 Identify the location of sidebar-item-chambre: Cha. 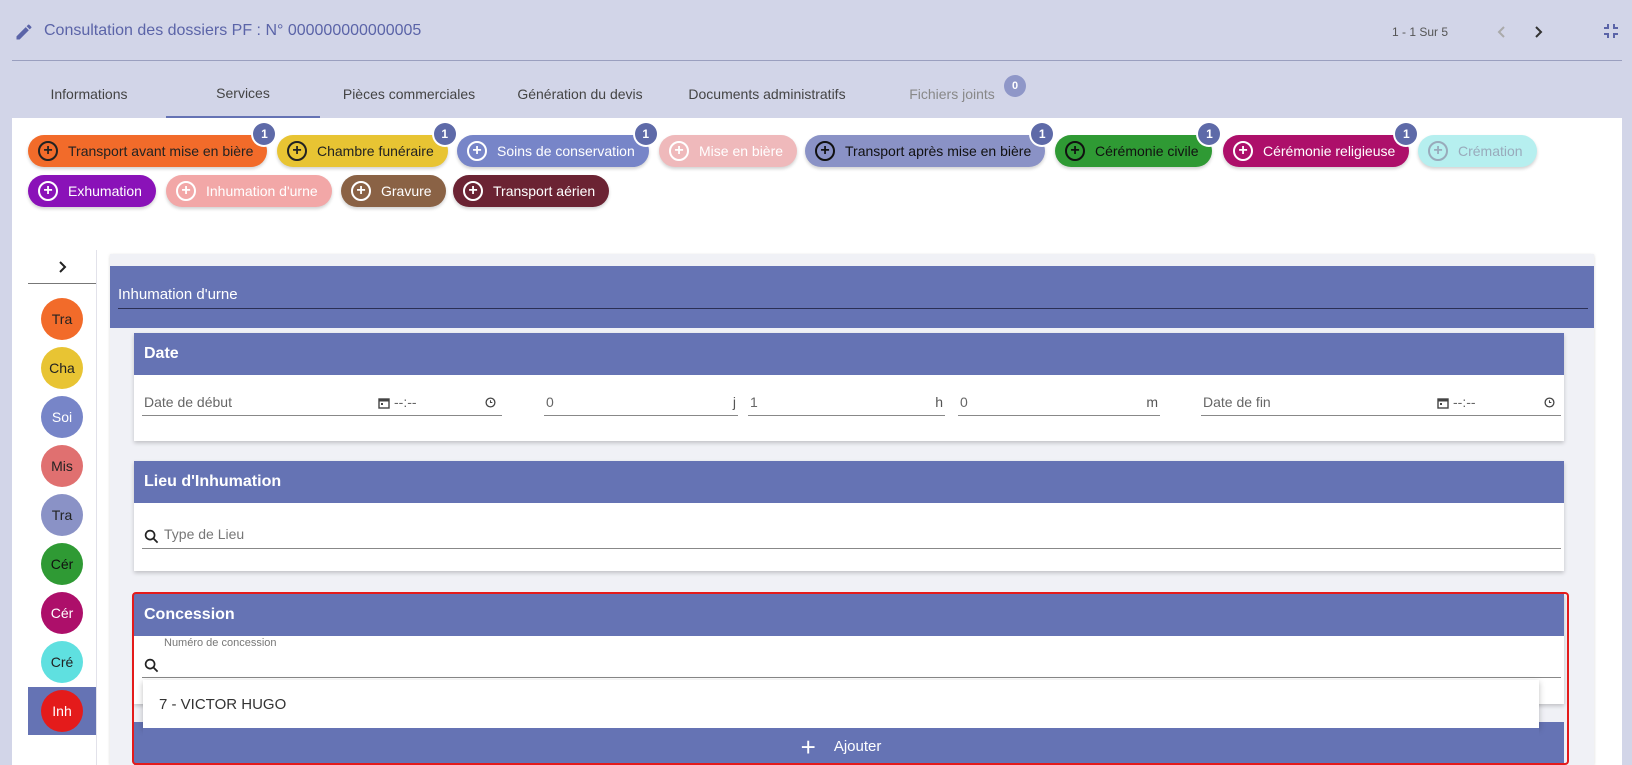
(62, 368).